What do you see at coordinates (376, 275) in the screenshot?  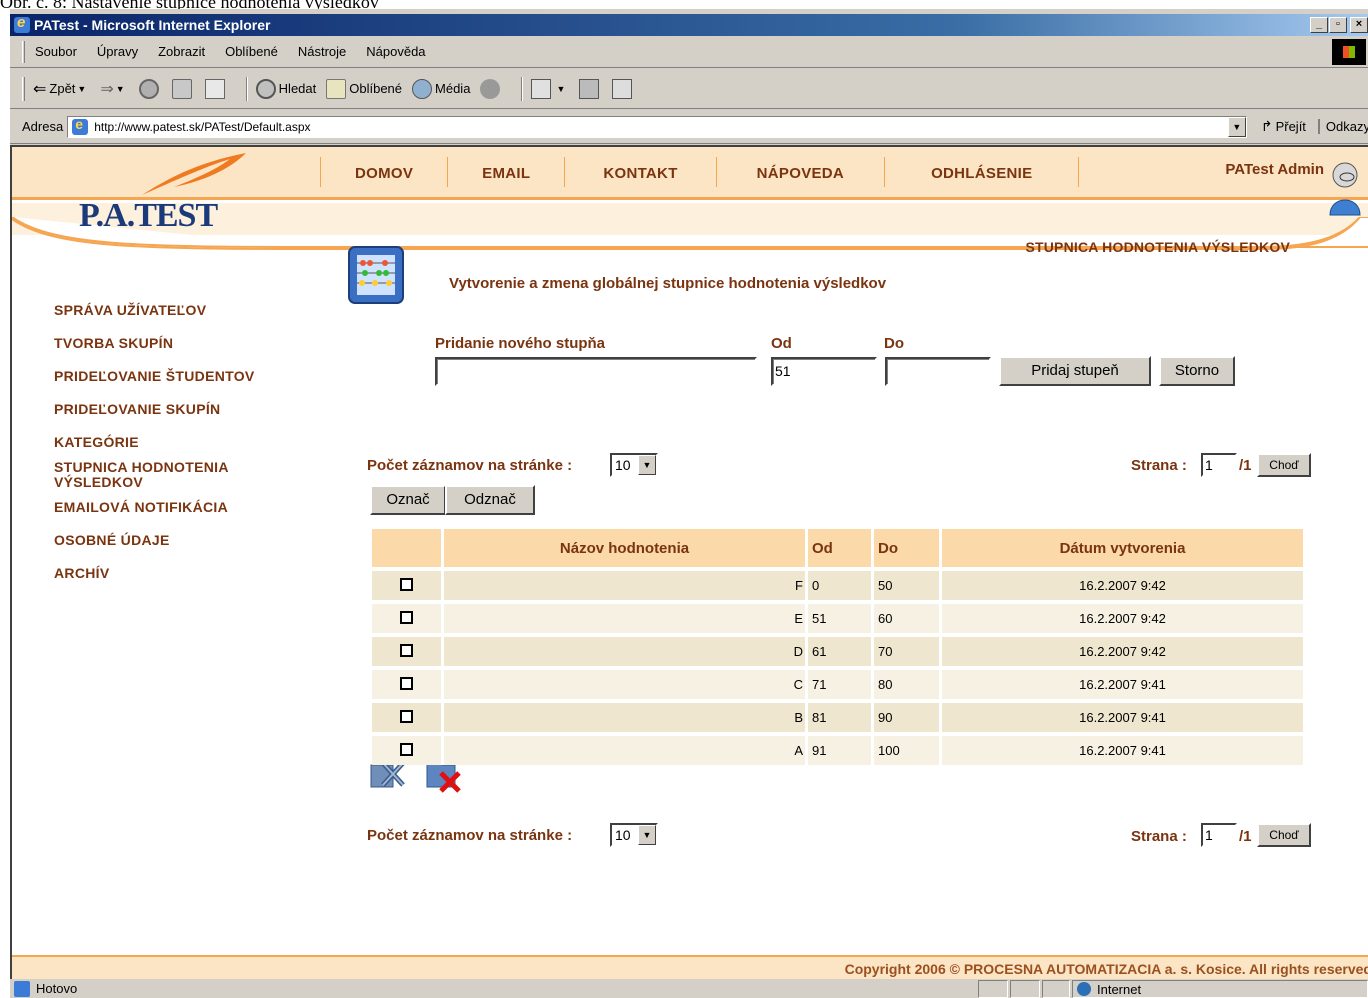 I see `abacus-icon` at bounding box center [376, 275].